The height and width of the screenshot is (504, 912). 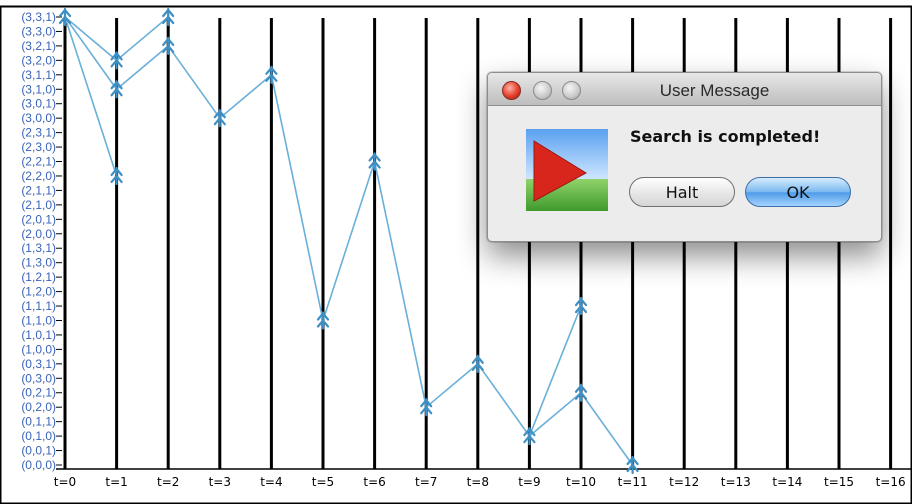 What do you see at coordinates (38, 436) in the screenshot?
I see `y-tick-label: (0,1,0)` at bounding box center [38, 436].